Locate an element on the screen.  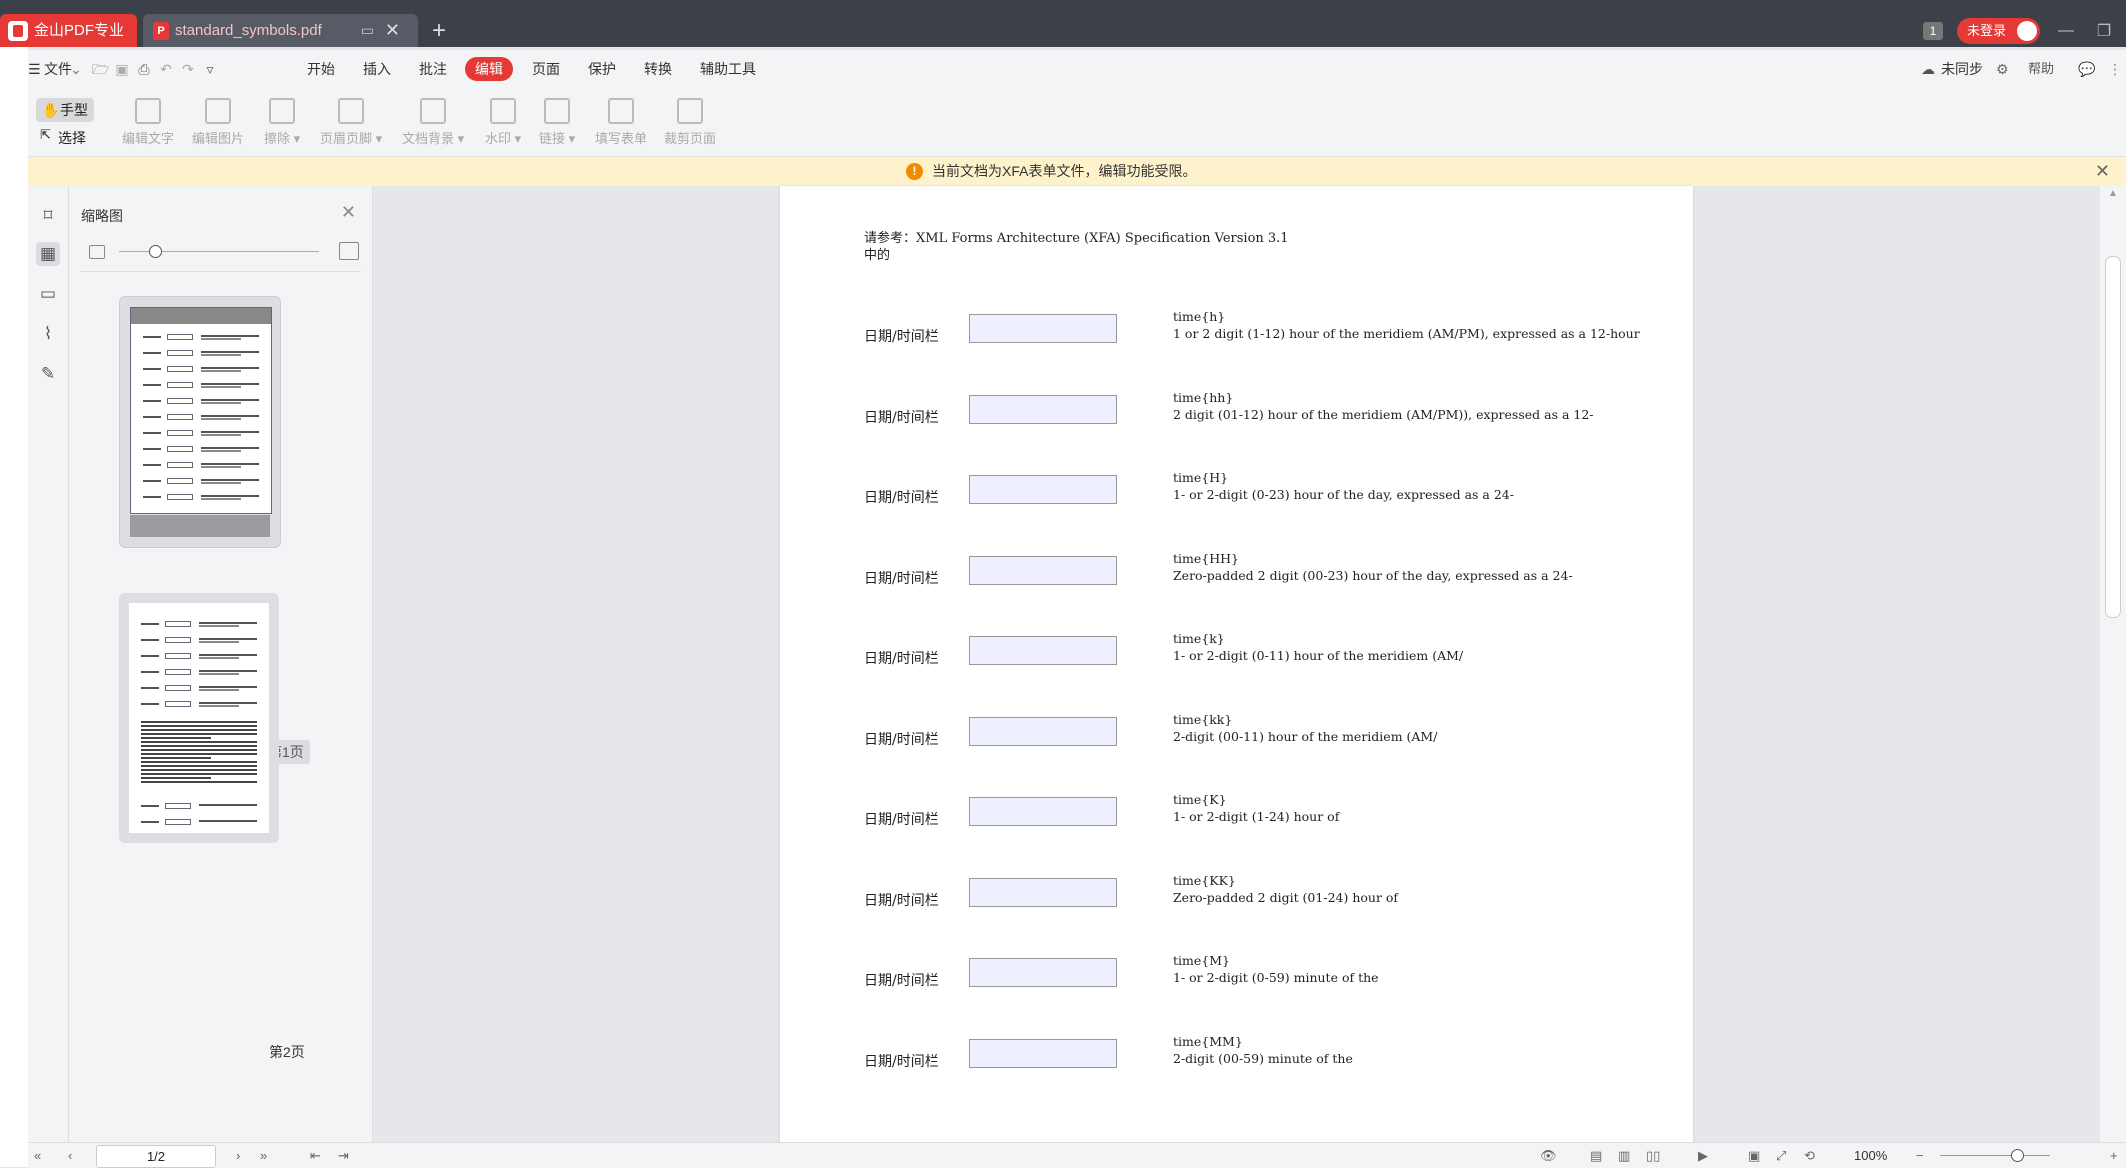
quick-access-dropdown-icon: ▿ is located at coordinates (210, 69).